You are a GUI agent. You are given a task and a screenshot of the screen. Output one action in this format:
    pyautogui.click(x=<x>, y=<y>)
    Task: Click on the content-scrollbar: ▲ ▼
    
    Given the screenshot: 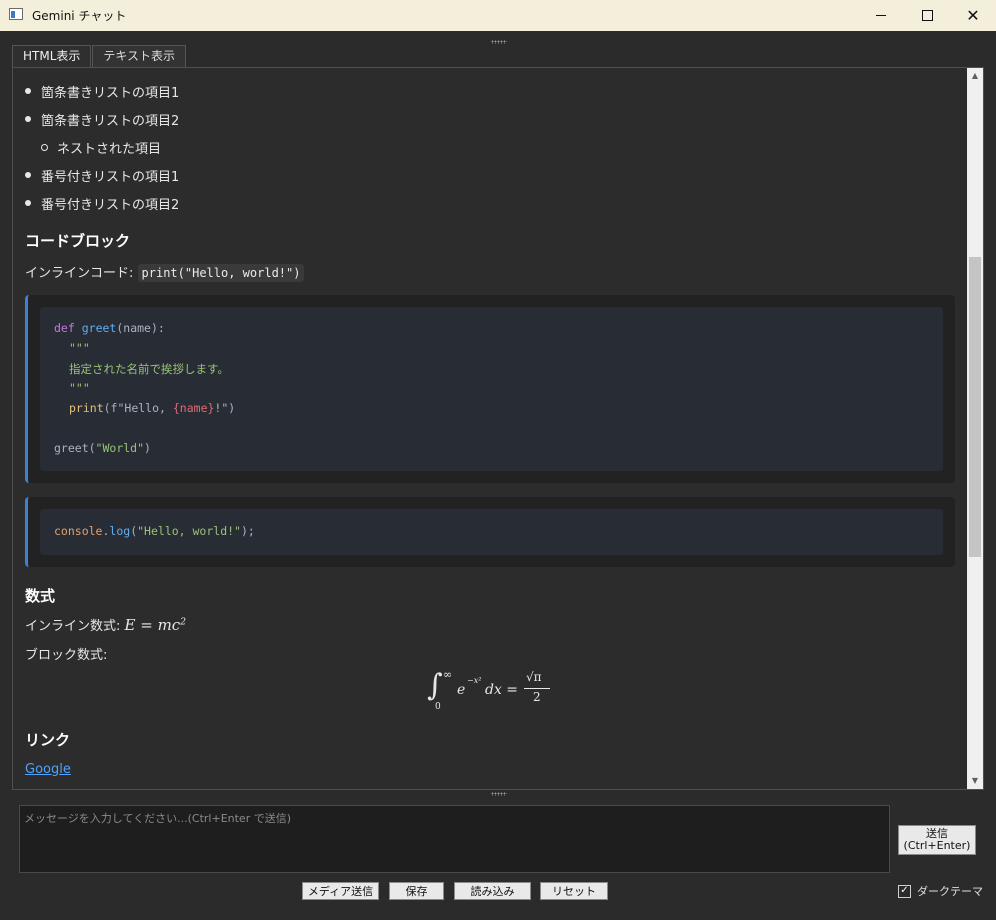 What is the action you would take?
    pyautogui.click(x=975, y=428)
    